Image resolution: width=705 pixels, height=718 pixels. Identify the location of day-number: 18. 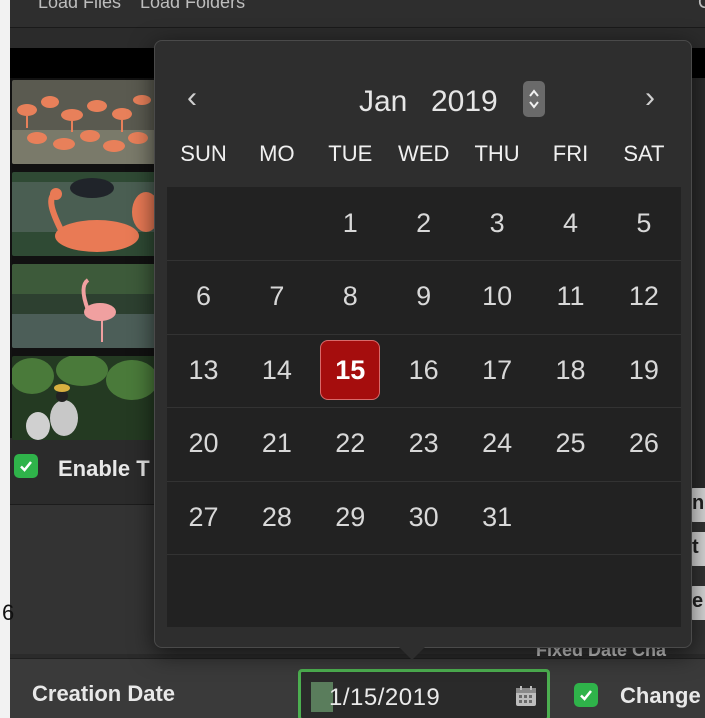
(570, 369).